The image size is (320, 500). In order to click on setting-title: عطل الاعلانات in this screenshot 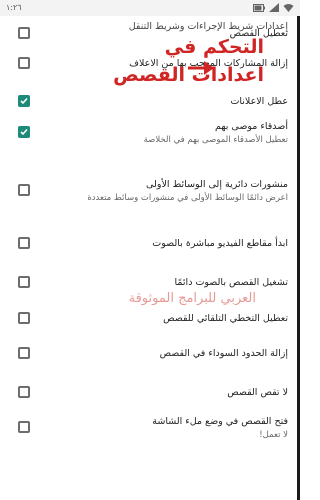, I will do `click(259, 101)`.